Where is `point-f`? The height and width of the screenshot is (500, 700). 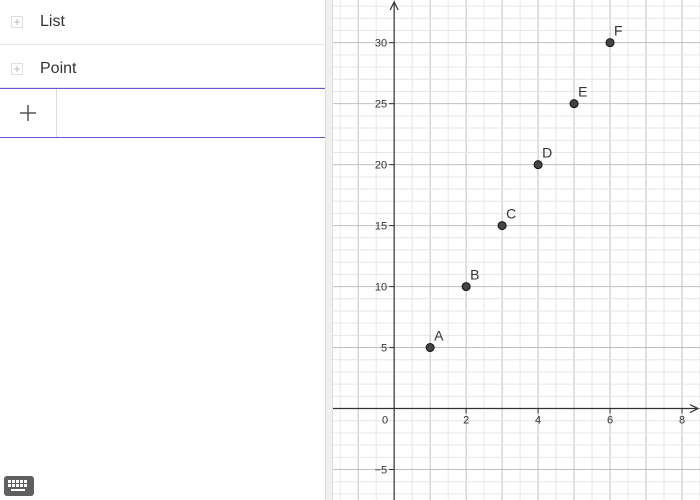 point-f is located at coordinates (610, 43).